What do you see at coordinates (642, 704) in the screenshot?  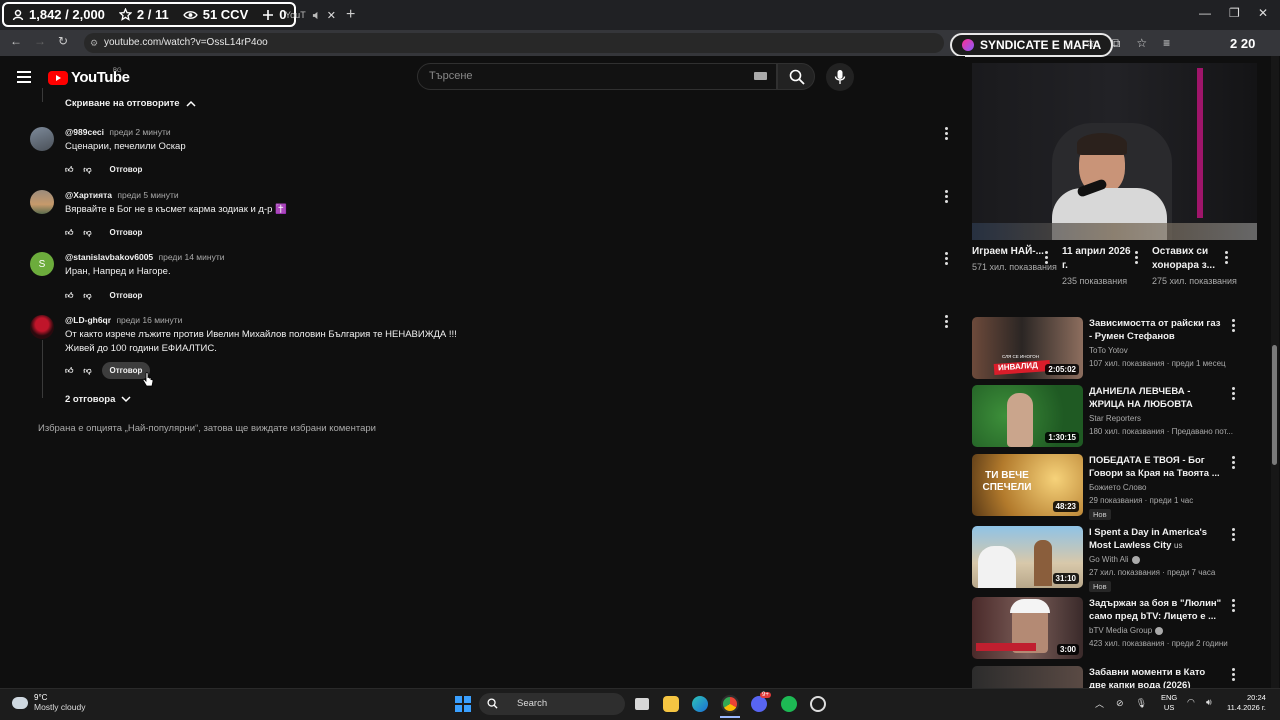 I see `task-view-icon` at bounding box center [642, 704].